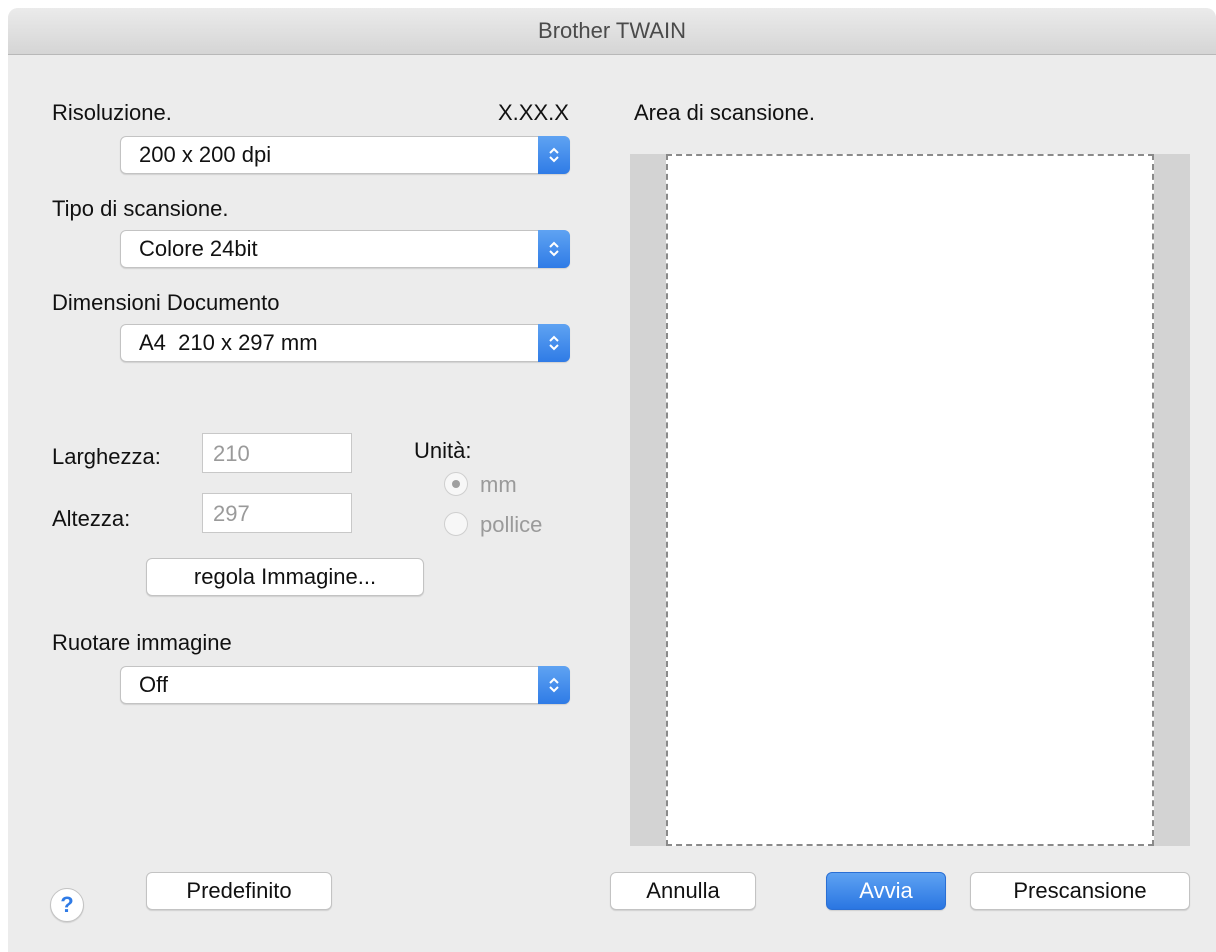 The image size is (1216, 952). What do you see at coordinates (153, 684) in the screenshot?
I see `rotate-value: Off` at bounding box center [153, 684].